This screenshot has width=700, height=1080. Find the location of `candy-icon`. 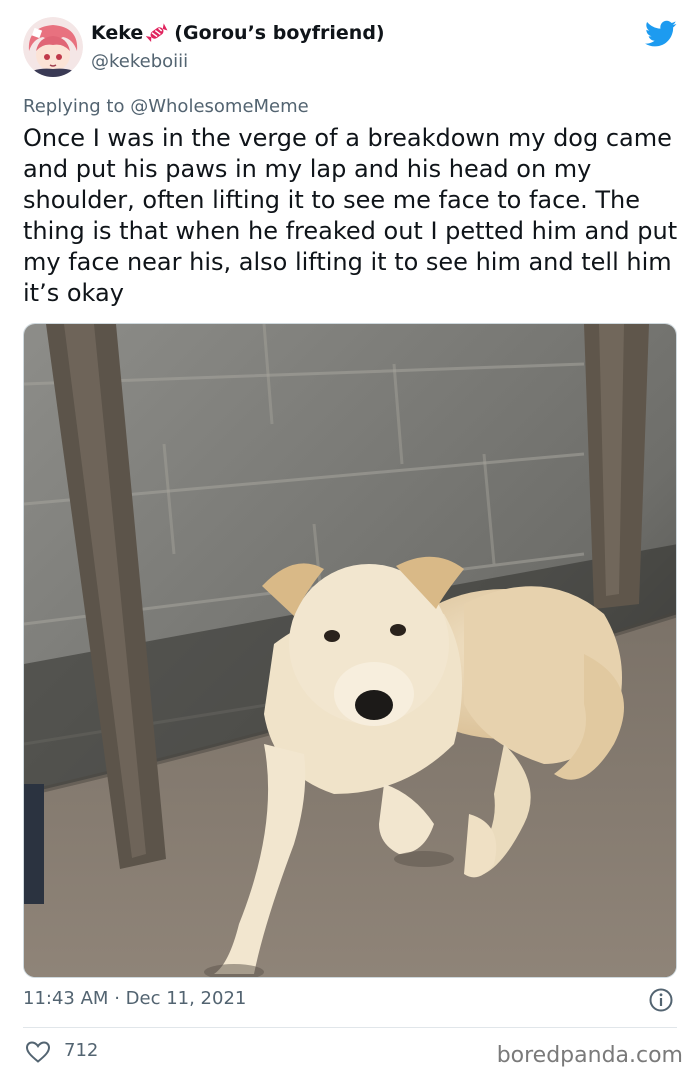

candy-icon is located at coordinates (156, 33).